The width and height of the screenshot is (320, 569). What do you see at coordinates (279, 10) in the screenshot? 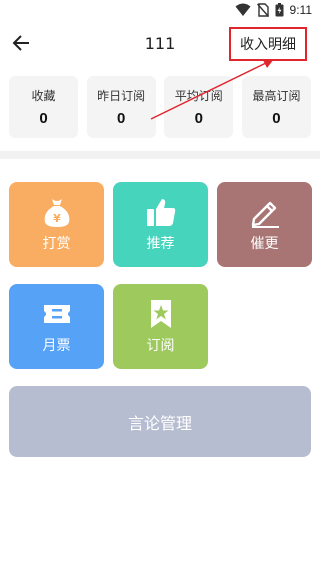
I see `battery-icon` at bounding box center [279, 10].